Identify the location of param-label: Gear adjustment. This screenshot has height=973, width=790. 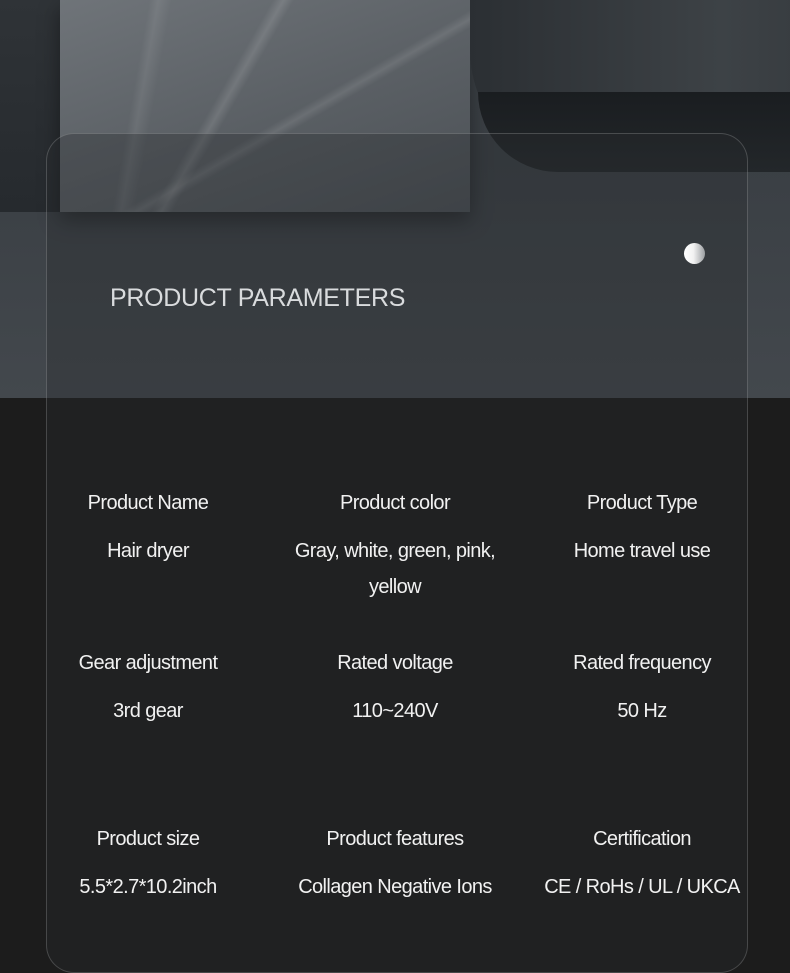
(148, 663).